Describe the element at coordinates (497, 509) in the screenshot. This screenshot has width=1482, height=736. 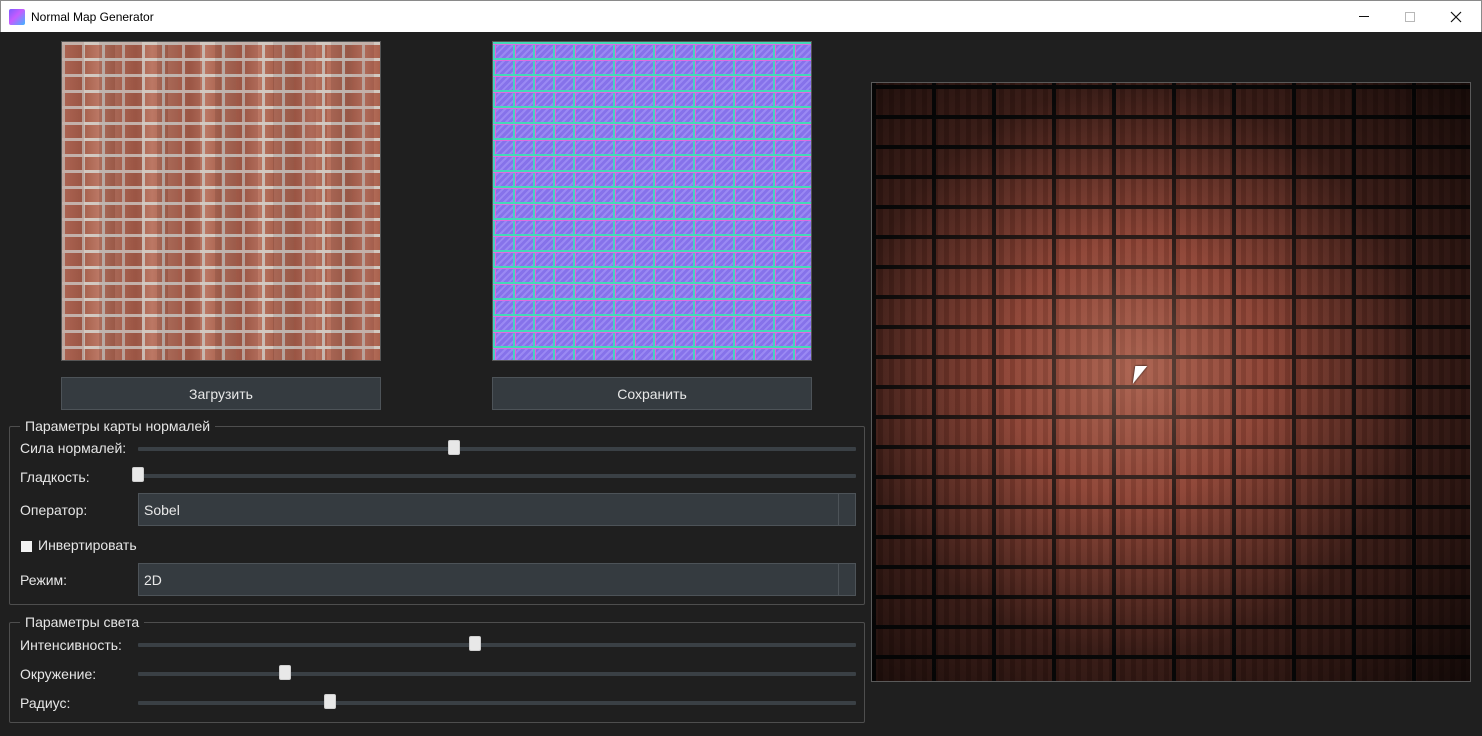
I see `operator-select: Sobel` at that location.